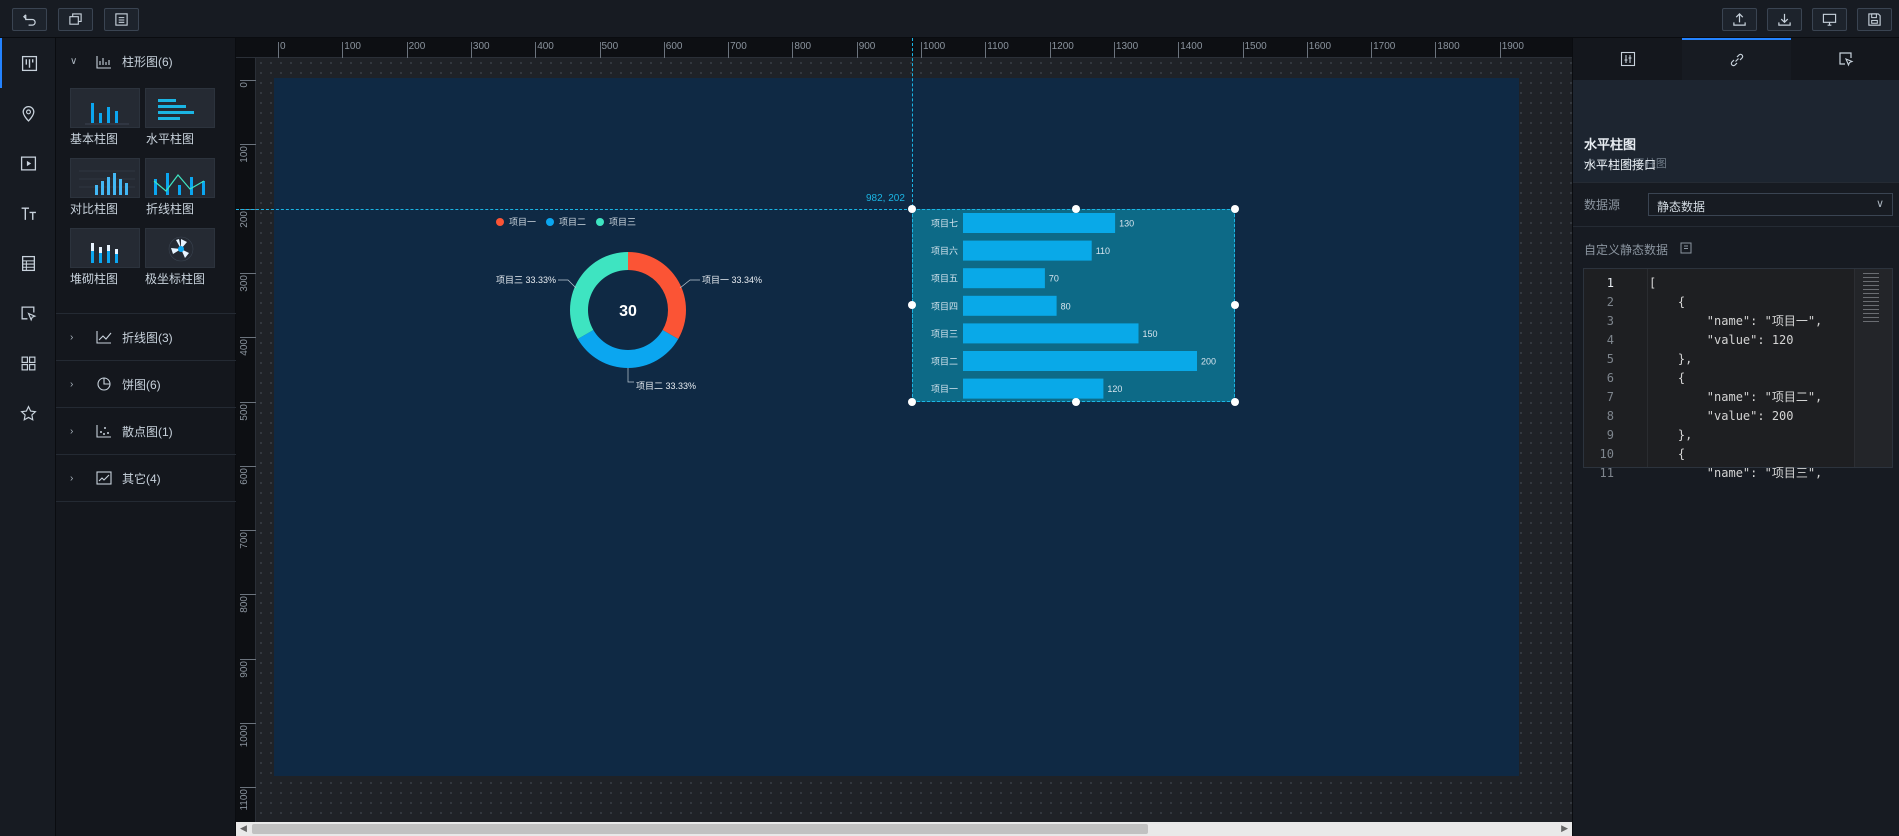 This screenshot has width=1899, height=836. What do you see at coordinates (28, 363) in the screenshot?
I see `nav-grid` at bounding box center [28, 363].